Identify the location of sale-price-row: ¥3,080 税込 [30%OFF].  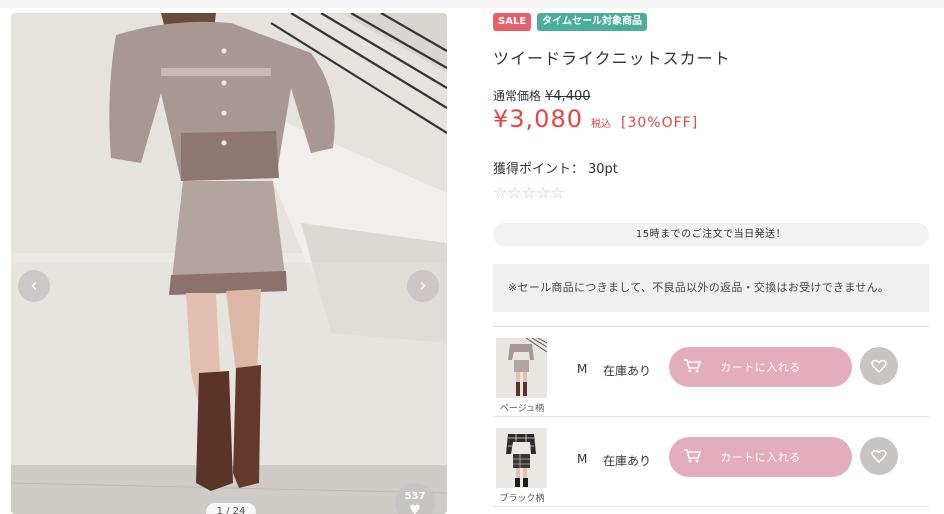
(595, 119).